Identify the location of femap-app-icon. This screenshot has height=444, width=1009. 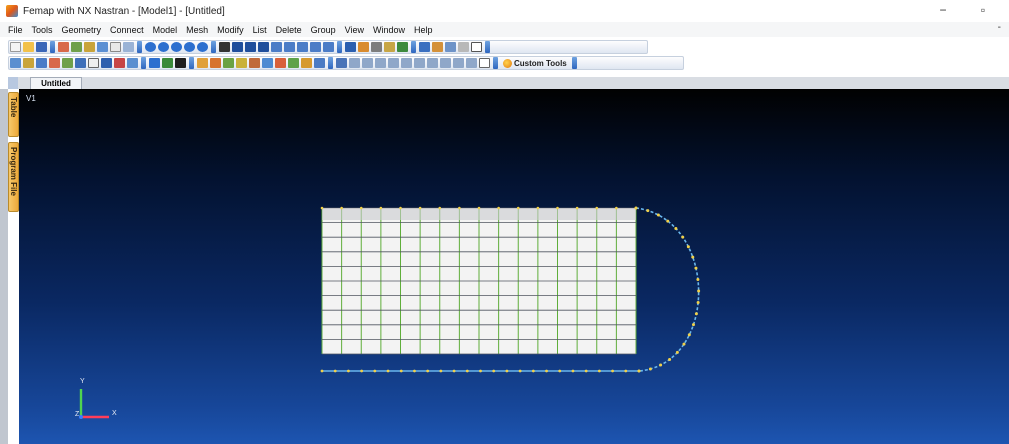
(12, 11).